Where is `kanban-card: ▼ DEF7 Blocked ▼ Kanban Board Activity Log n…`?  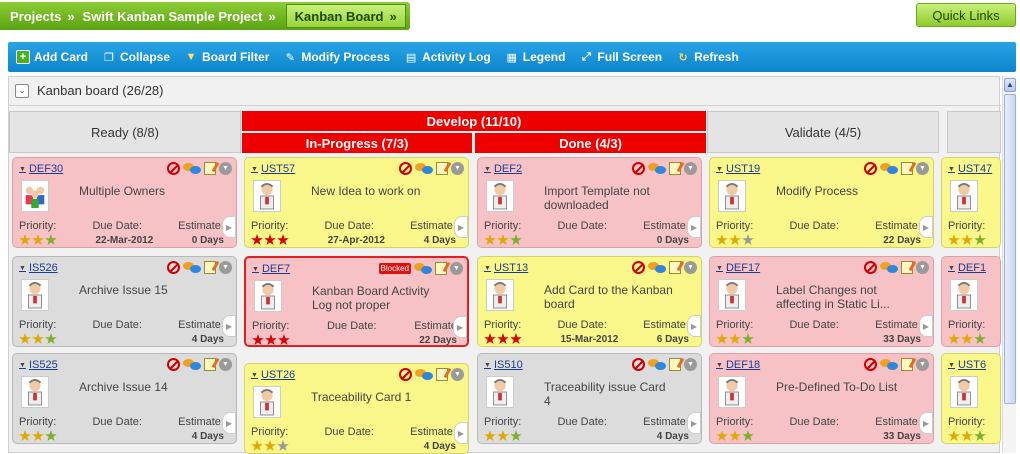
kanban-card: ▼ DEF7 Blocked ▼ Kanban Board Activity Log n… is located at coordinates (356, 301).